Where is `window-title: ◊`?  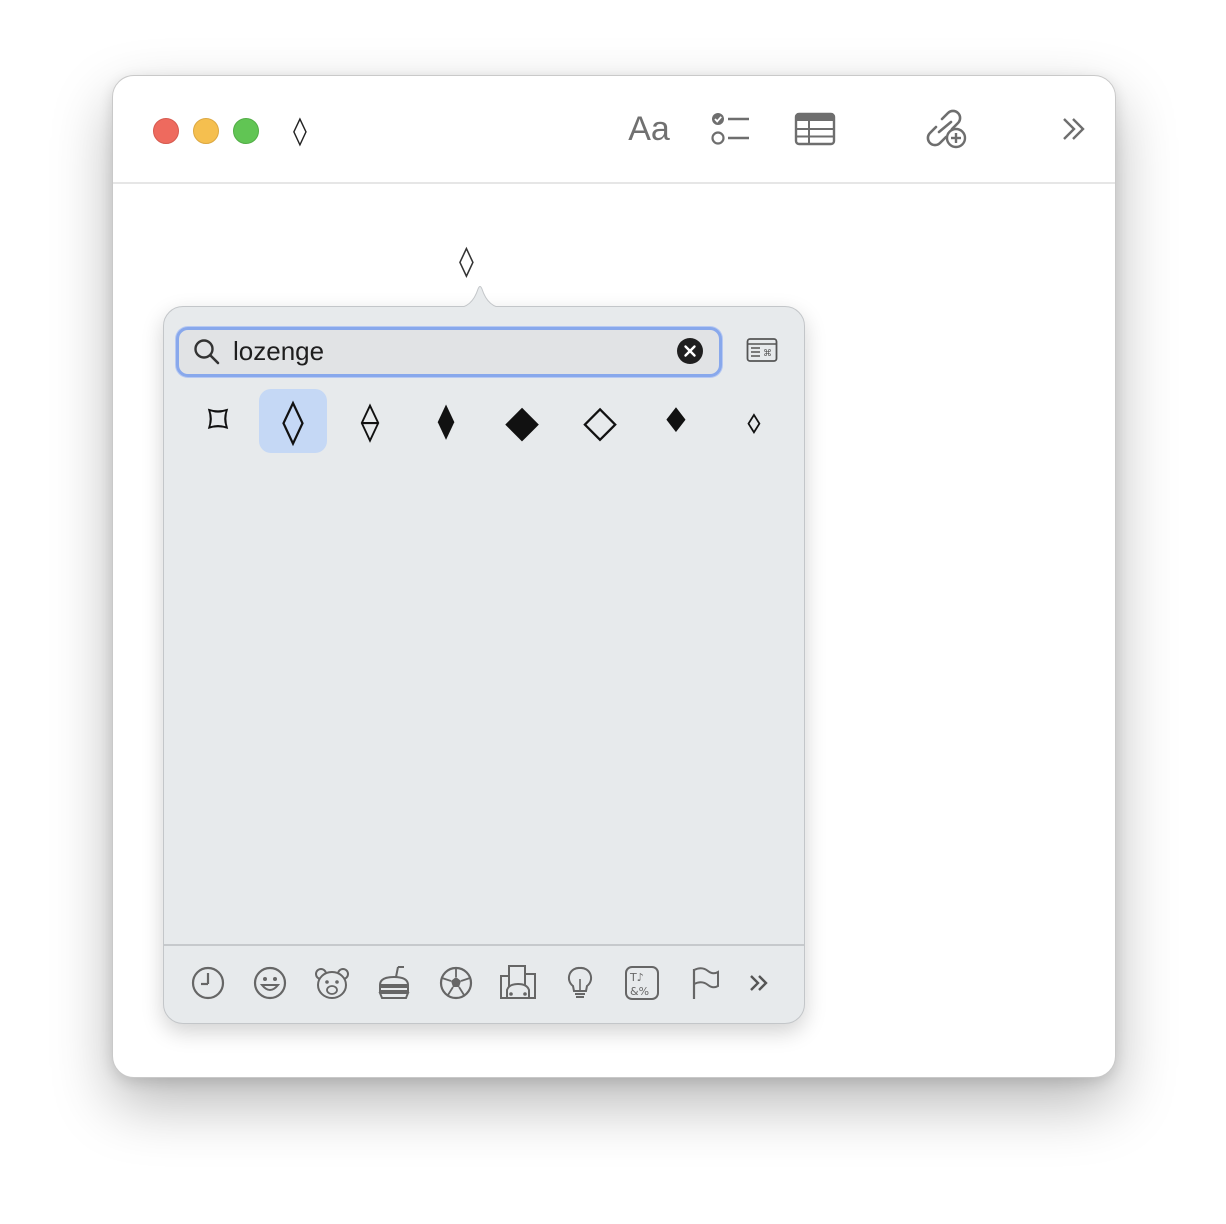 window-title: ◊ is located at coordinates (300, 130).